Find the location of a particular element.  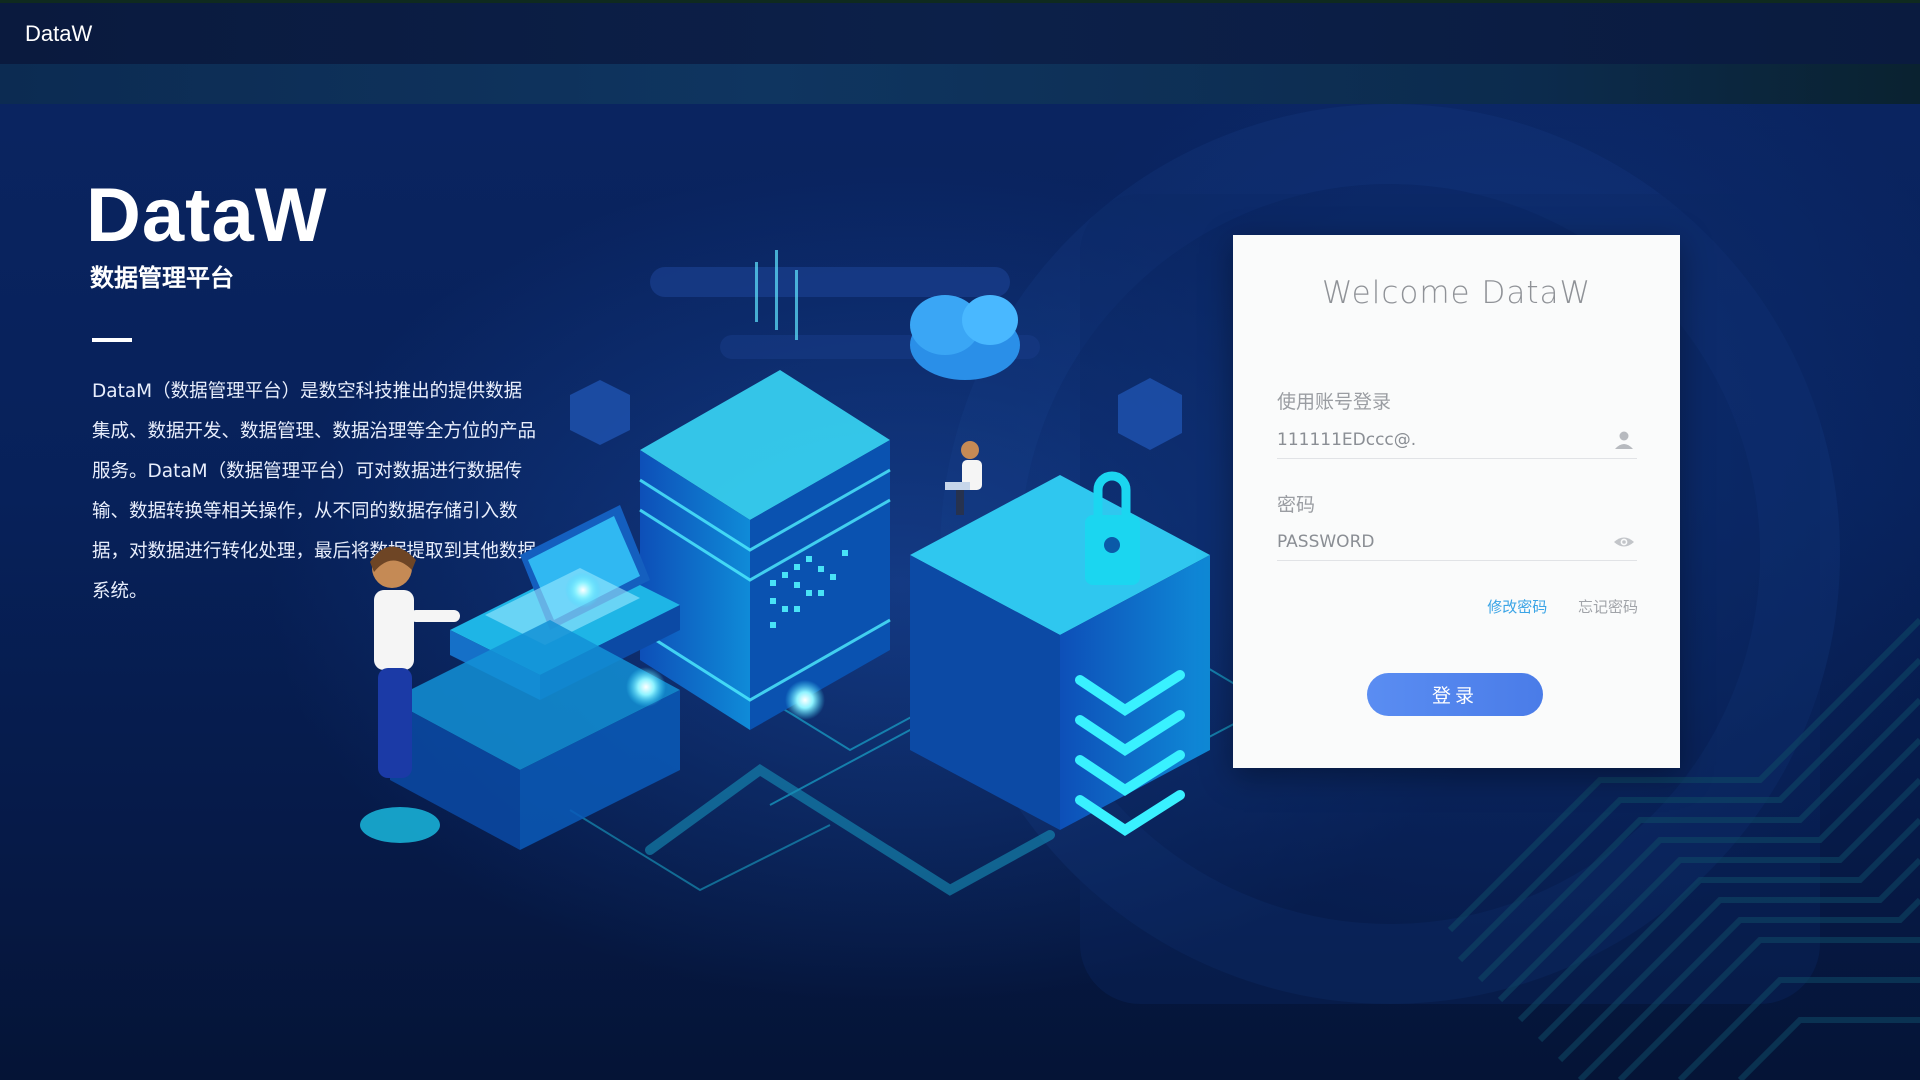

login-button: 登录 is located at coordinates (1455, 694).